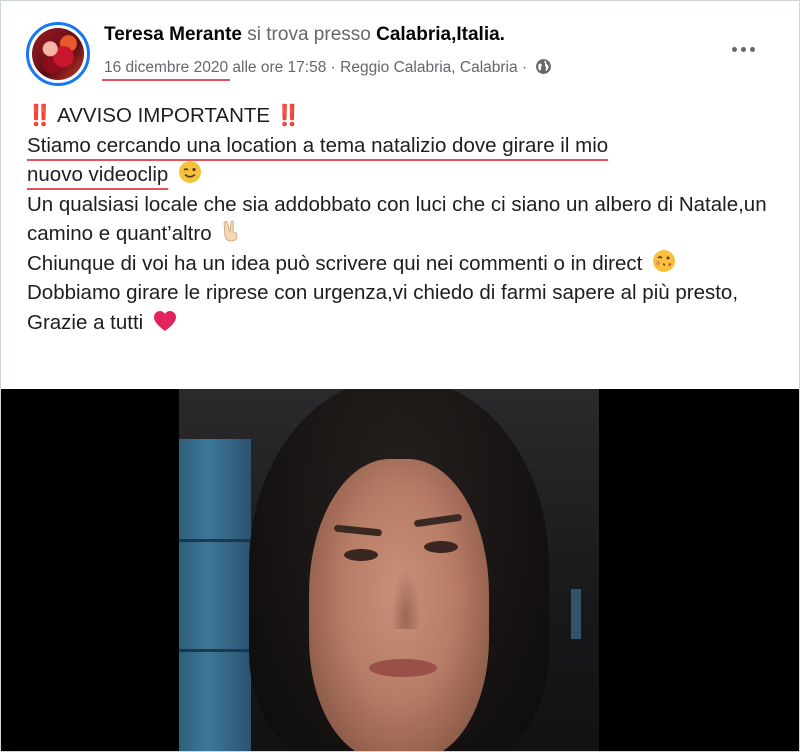  Describe the element at coordinates (190, 172) in the screenshot. I see `wink-emoji-icon` at that location.